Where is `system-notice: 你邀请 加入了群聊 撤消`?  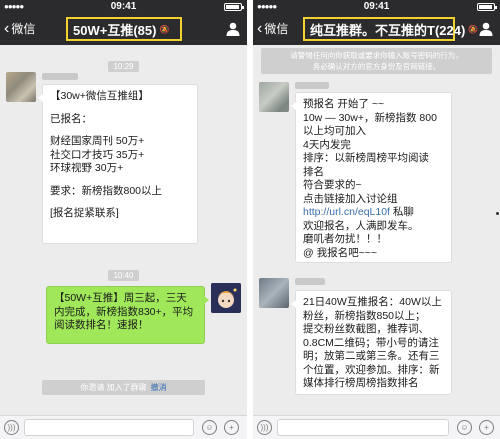
system-notice: 你邀请 加入了群聊 撤消 is located at coordinates (123, 387).